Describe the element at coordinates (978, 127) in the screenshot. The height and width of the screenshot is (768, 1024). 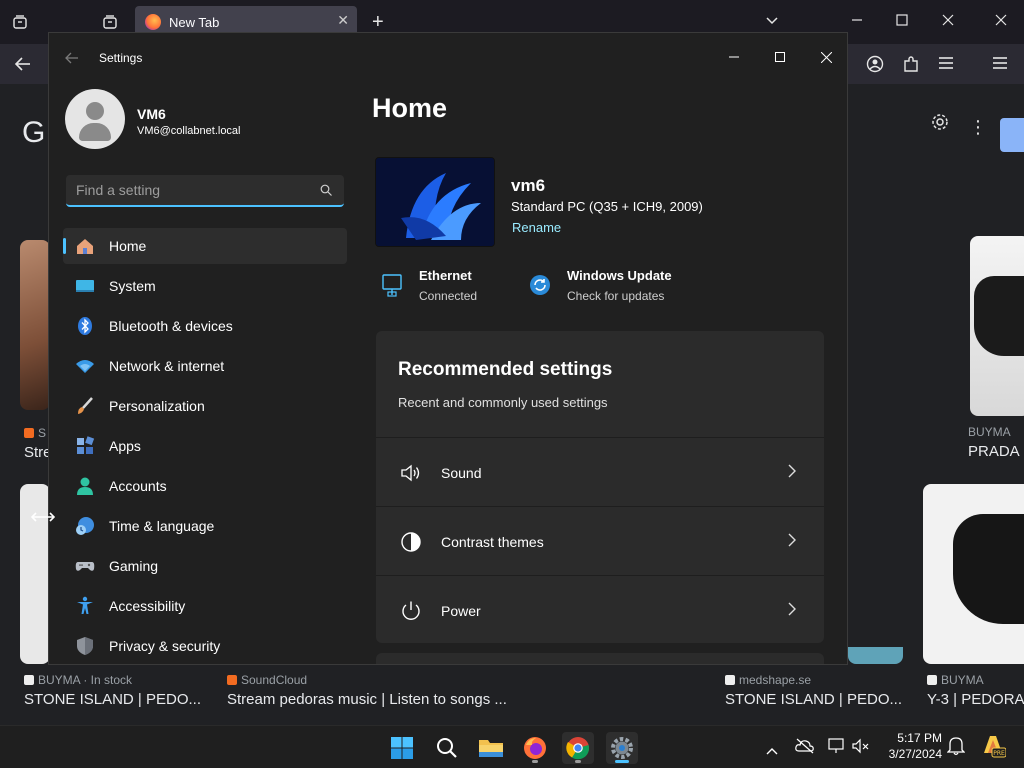
I see `more-vert-icon: ⋮` at that location.